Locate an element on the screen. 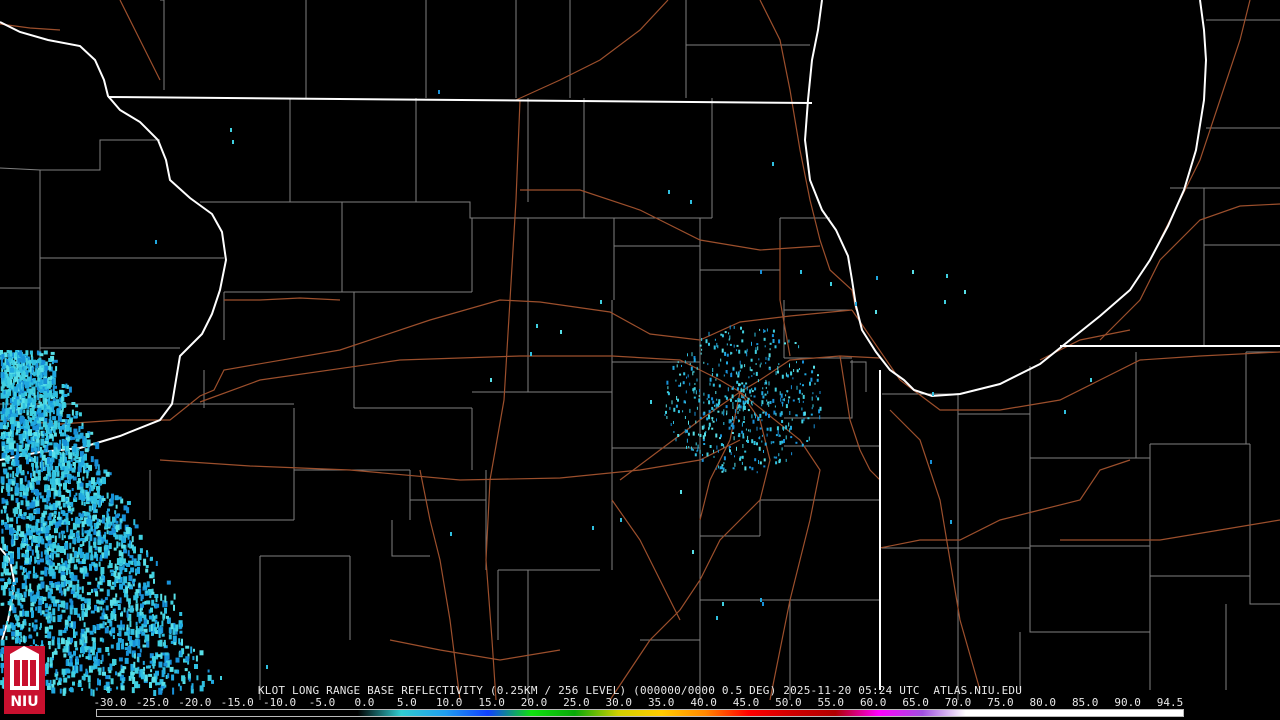  scale-label: 35.0 is located at coordinates (661, 702).